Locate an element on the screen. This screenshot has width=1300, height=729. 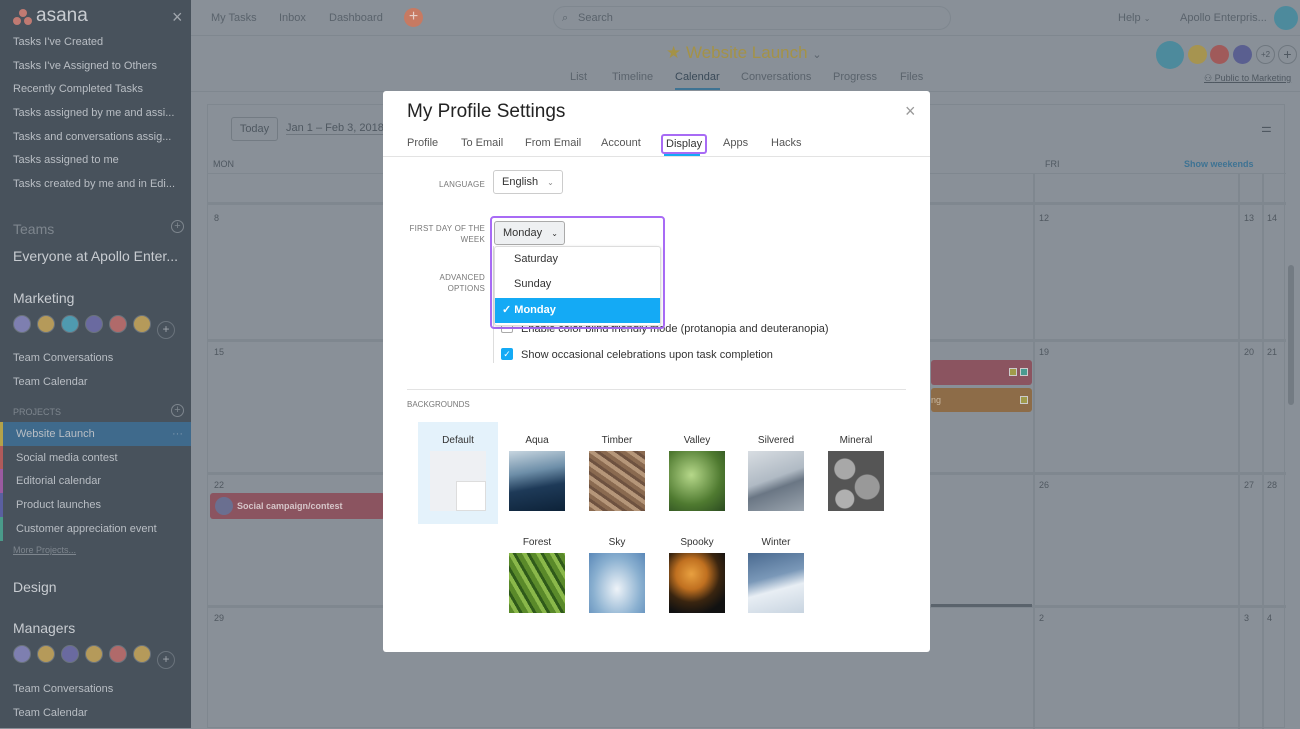
calendar-event is located at coordinates (981, 372).